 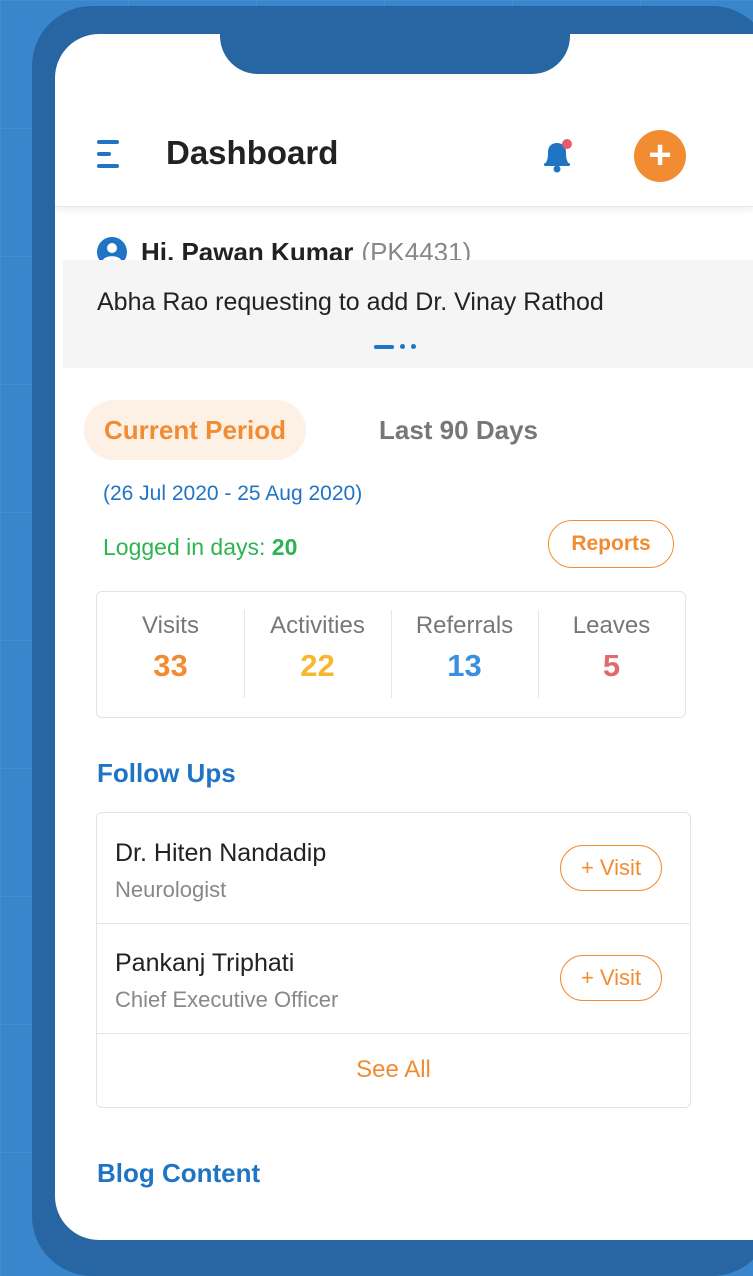 What do you see at coordinates (660, 156) in the screenshot?
I see `add-button: +` at bounding box center [660, 156].